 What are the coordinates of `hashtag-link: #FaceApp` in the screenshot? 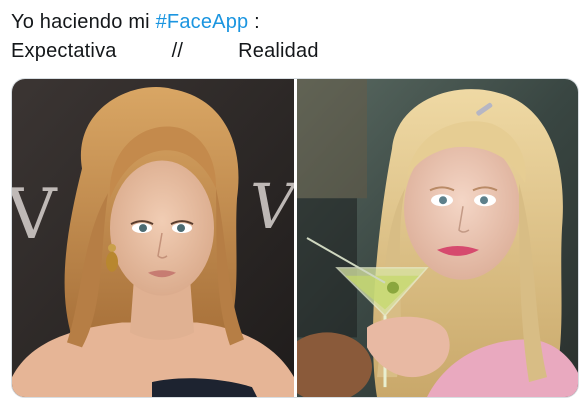 It's located at (202, 22).